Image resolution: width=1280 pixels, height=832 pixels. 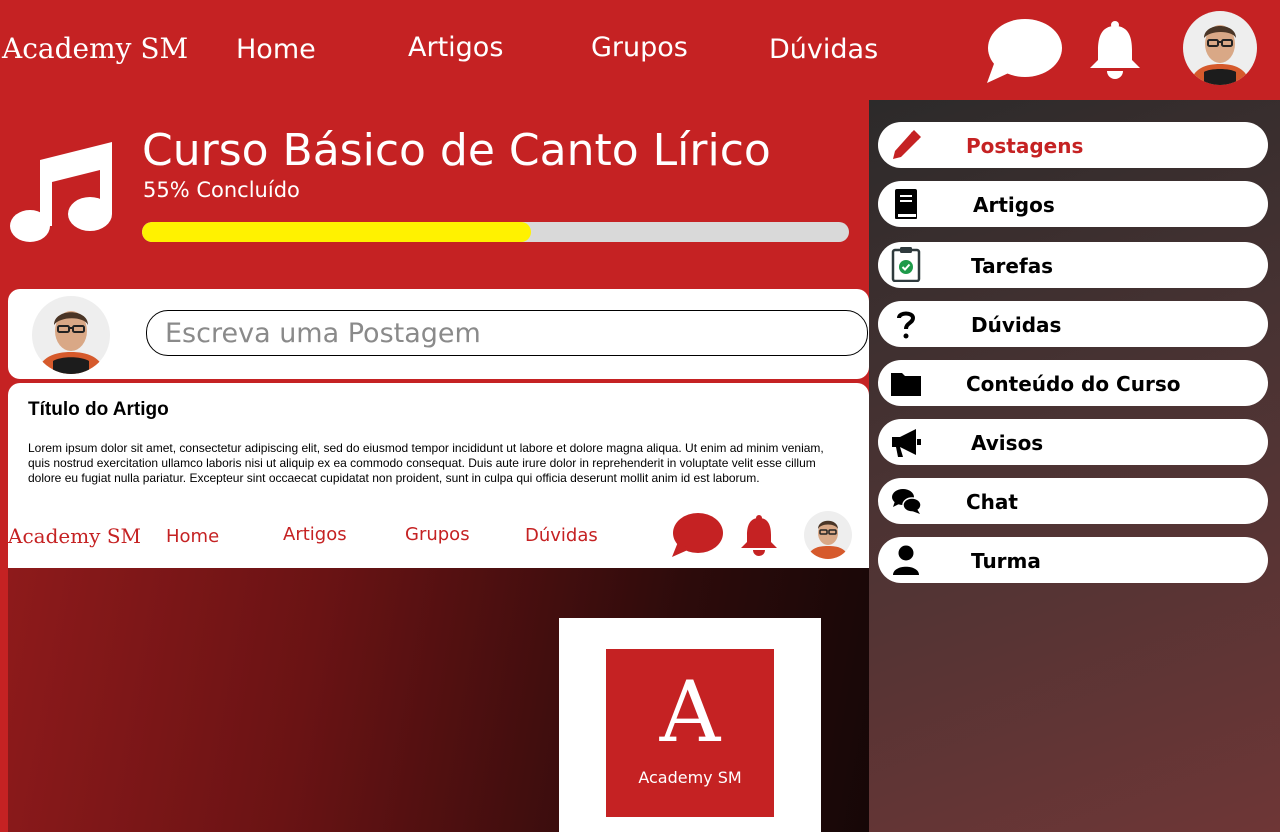 What do you see at coordinates (1073, 442) in the screenshot?
I see `sidebar-item-avisos: Avisos` at bounding box center [1073, 442].